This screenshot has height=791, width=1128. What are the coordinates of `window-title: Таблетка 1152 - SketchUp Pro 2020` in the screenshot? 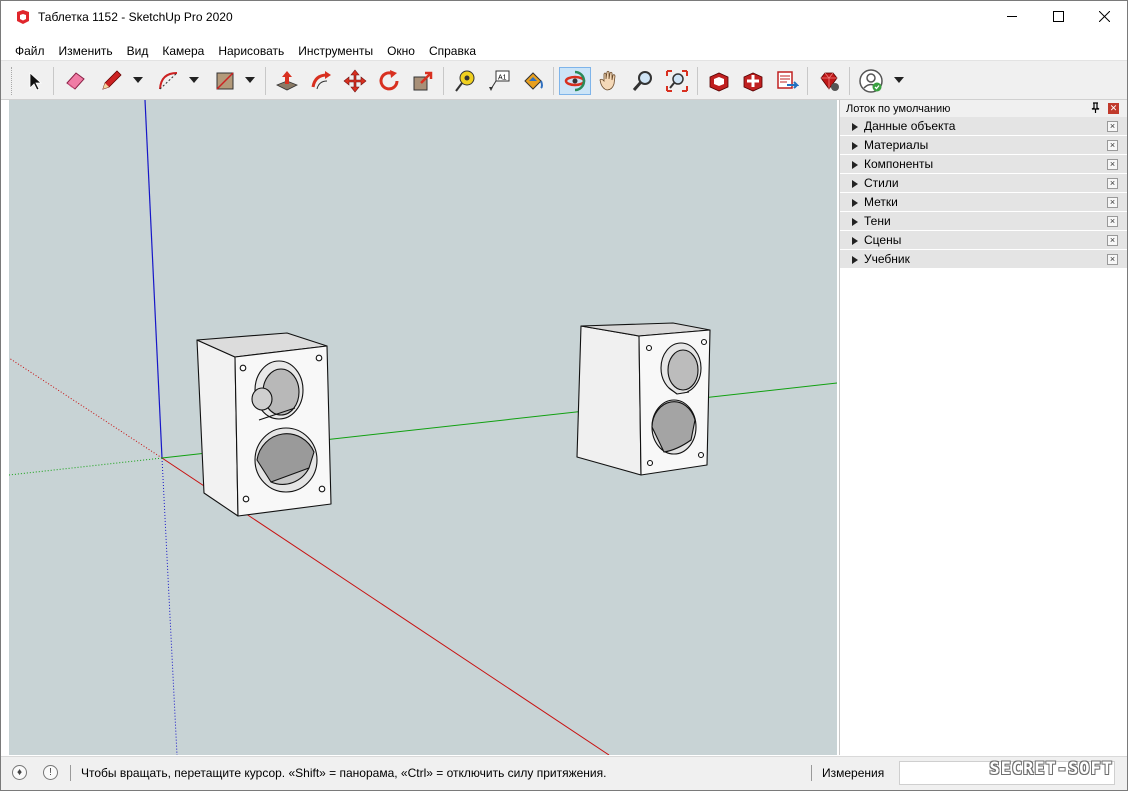 It's located at (135, 16).